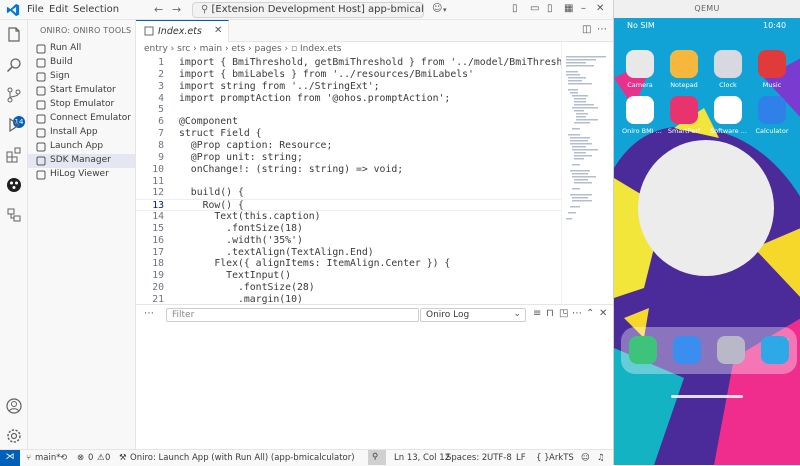 The height and width of the screenshot is (466, 800). Describe the element at coordinates (348, 134) in the screenshot. I see `code-line: 7 struct Field {` at that location.